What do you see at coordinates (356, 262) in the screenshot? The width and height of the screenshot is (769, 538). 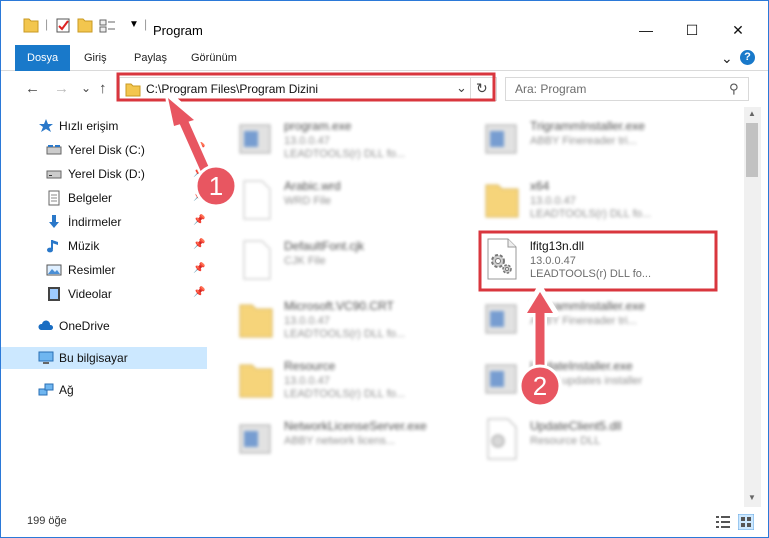 I see `file-item: DefaultFont.cjk CJK File` at bounding box center [356, 262].